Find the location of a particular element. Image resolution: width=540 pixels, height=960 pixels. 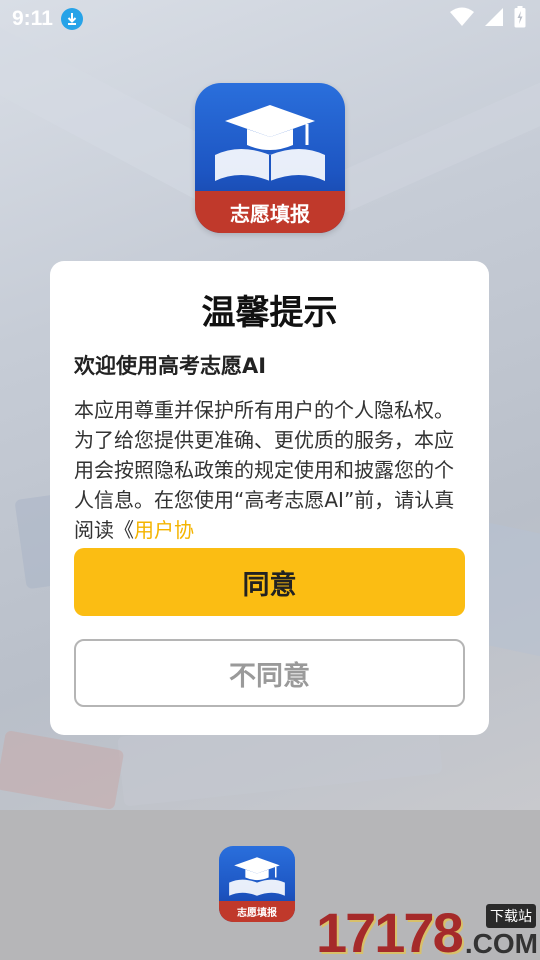

dialog-subtitle: 欢迎使用高考志愿AI is located at coordinates (170, 366).